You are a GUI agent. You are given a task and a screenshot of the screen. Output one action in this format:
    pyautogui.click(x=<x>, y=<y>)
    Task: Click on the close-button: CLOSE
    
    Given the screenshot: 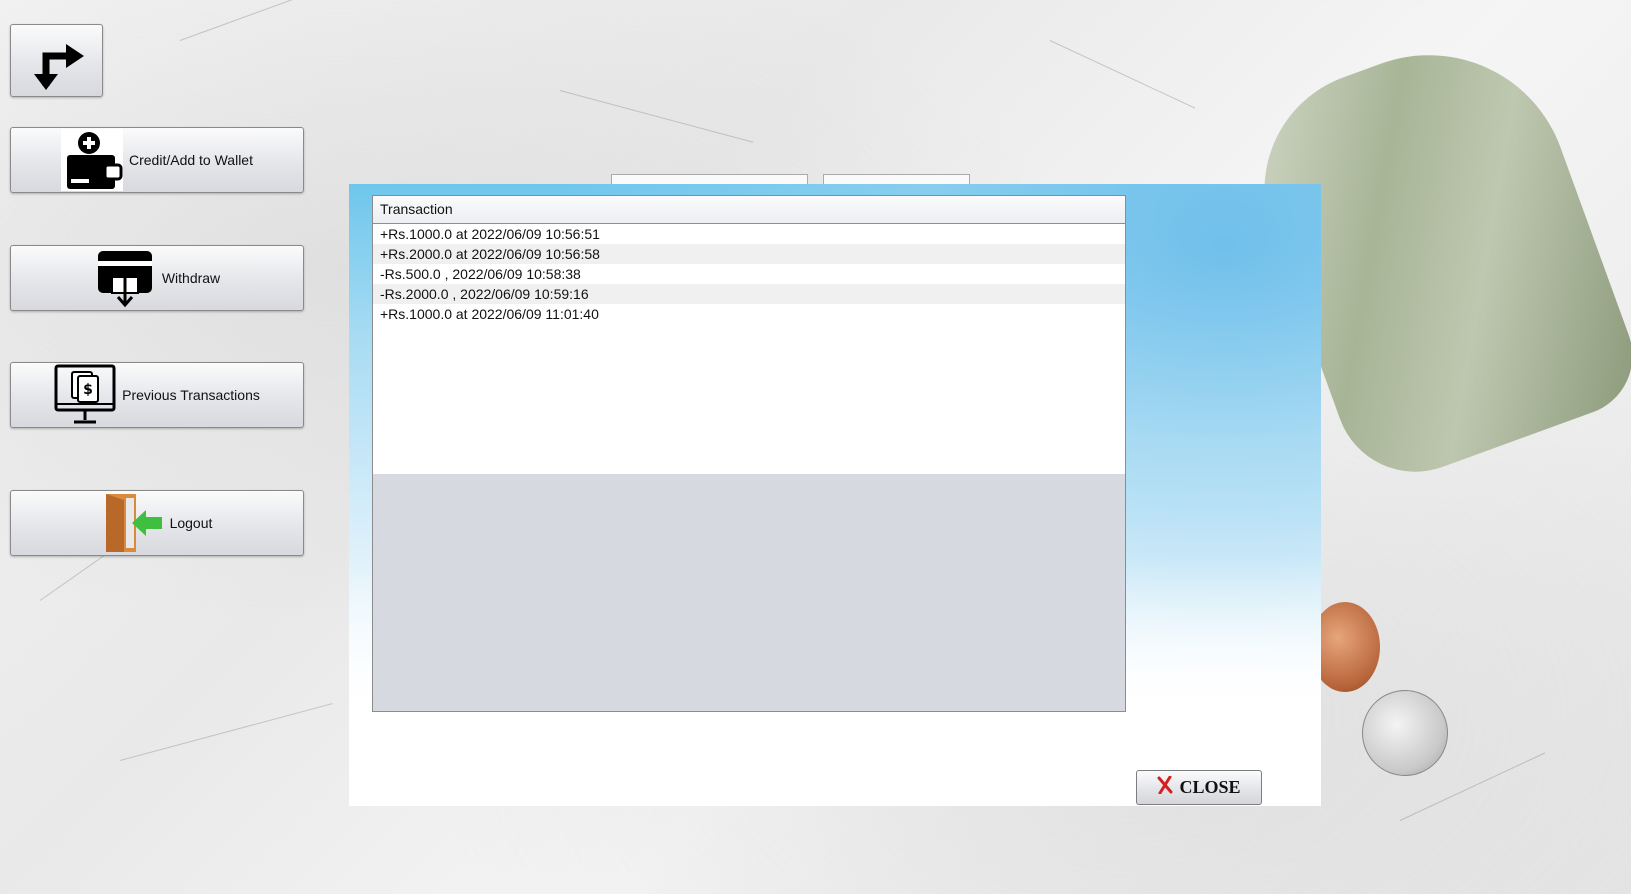 What is the action you would take?
    pyautogui.click(x=1199, y=787)
    